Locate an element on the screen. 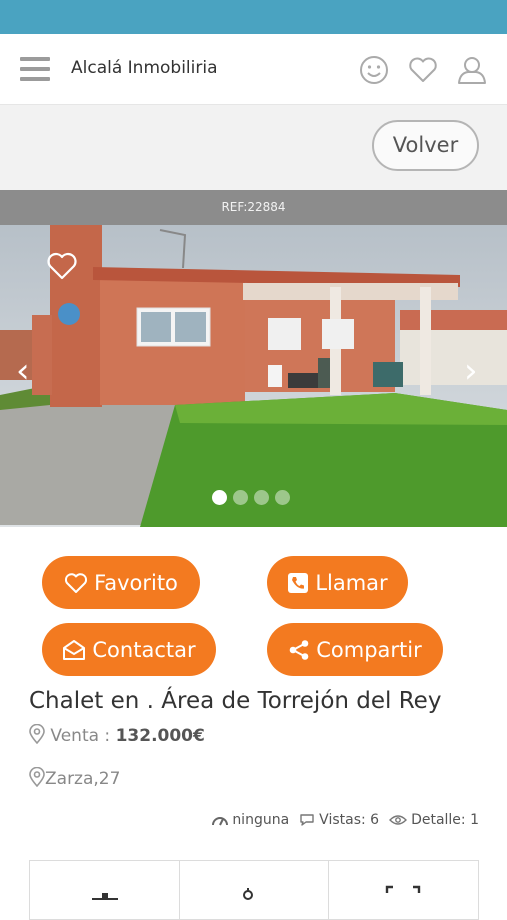  contact-button: Contactar is located at coordinates (129, 649).